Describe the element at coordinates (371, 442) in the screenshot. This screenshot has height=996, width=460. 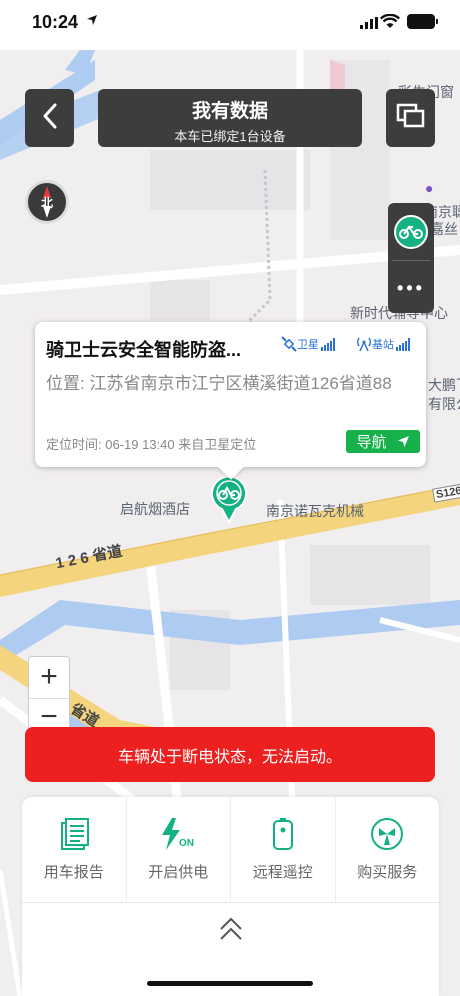
I see `navigate-label: 导航` at that location.